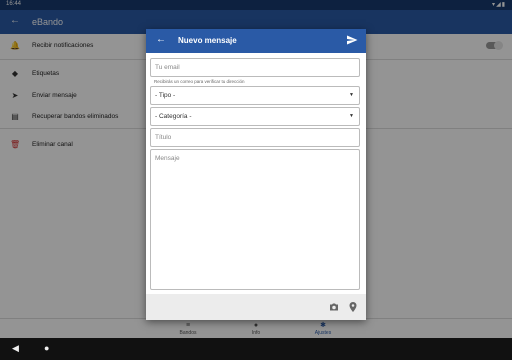 This screenshot has height=360, width=512. I want to click on categoria-select: - Categoría - ▼, so click(255, 116).